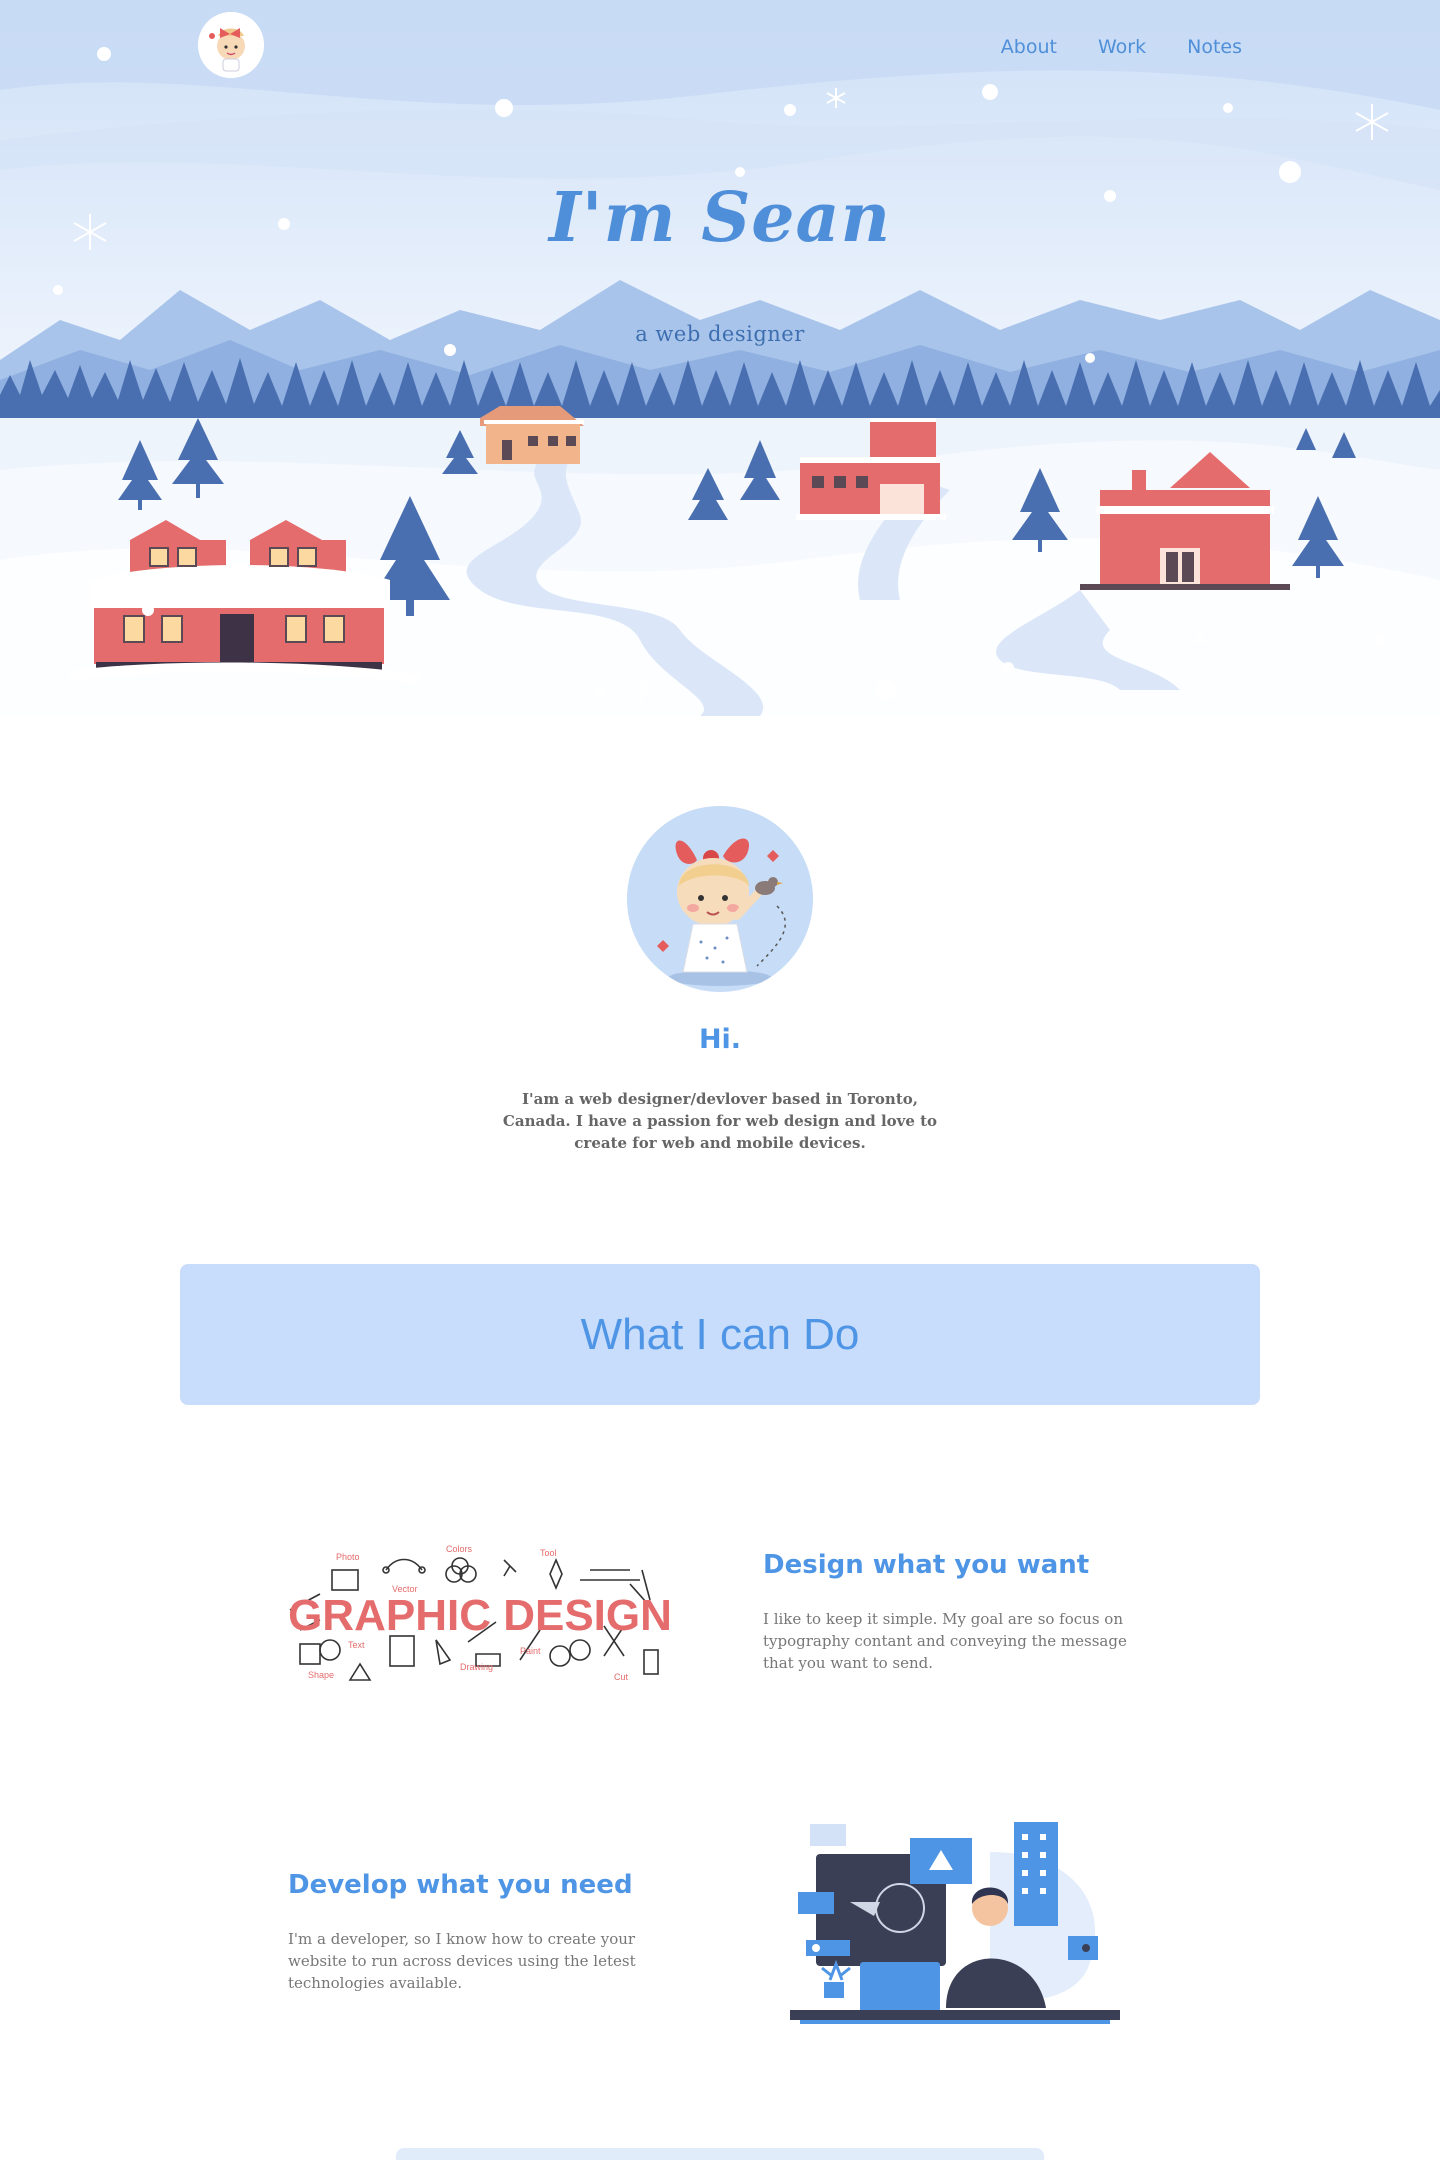  Describe the element at coordinates (459, 1549) in the screenshot. I see `art-label-colors: Colors` at that location.